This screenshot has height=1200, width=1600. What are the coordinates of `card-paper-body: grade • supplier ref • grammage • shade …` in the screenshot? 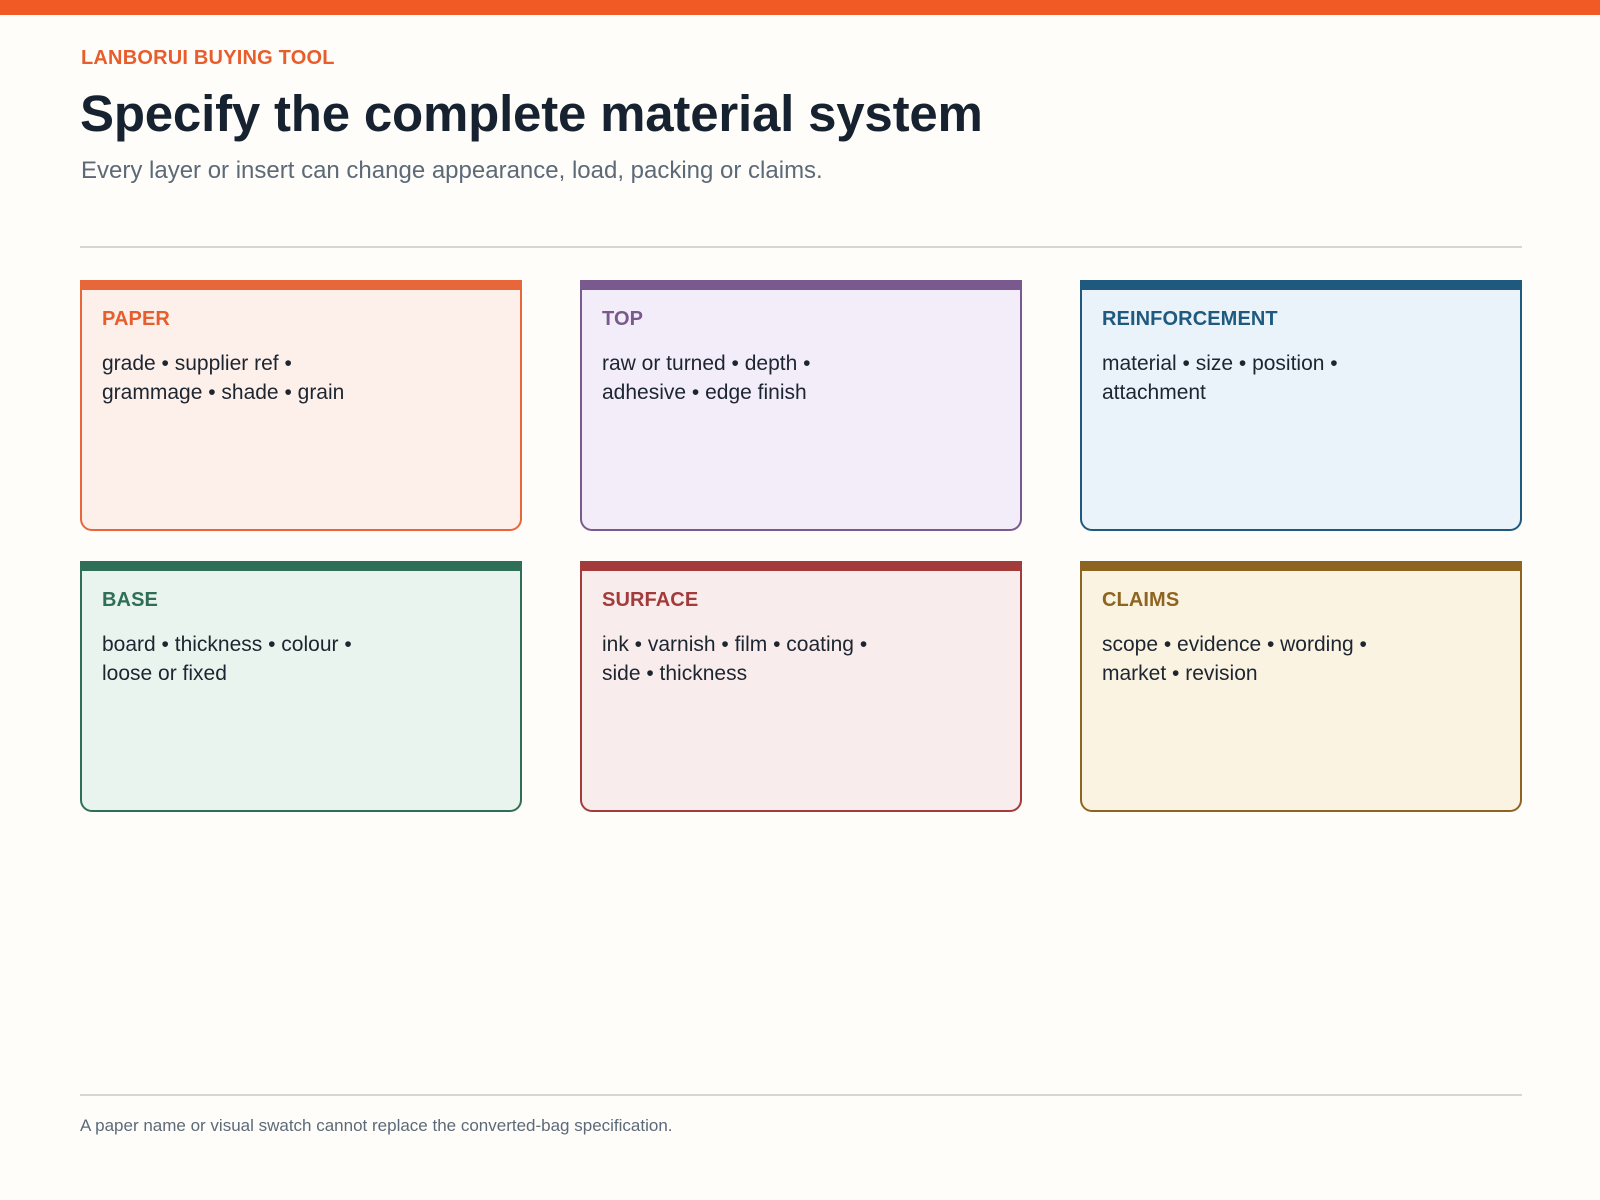 It's located at (223, 378).